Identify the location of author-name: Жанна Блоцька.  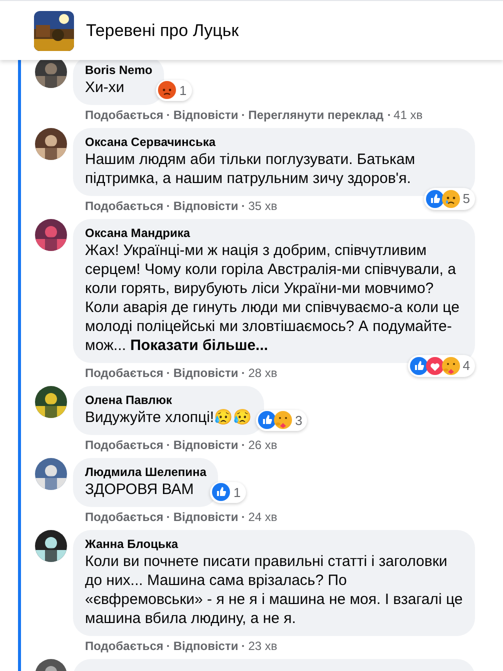
(131, 544).